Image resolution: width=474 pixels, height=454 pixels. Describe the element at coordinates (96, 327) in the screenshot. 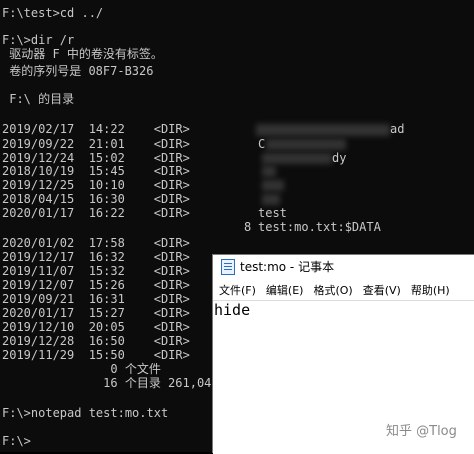

I see `dir-entry: 2019/12/10 20:05 <DIR>` at that location.